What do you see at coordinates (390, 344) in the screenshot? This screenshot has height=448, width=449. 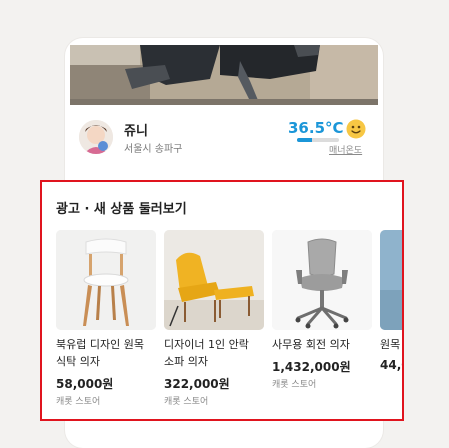 I see `product-name: 원목` at bounding box center [390, 344].